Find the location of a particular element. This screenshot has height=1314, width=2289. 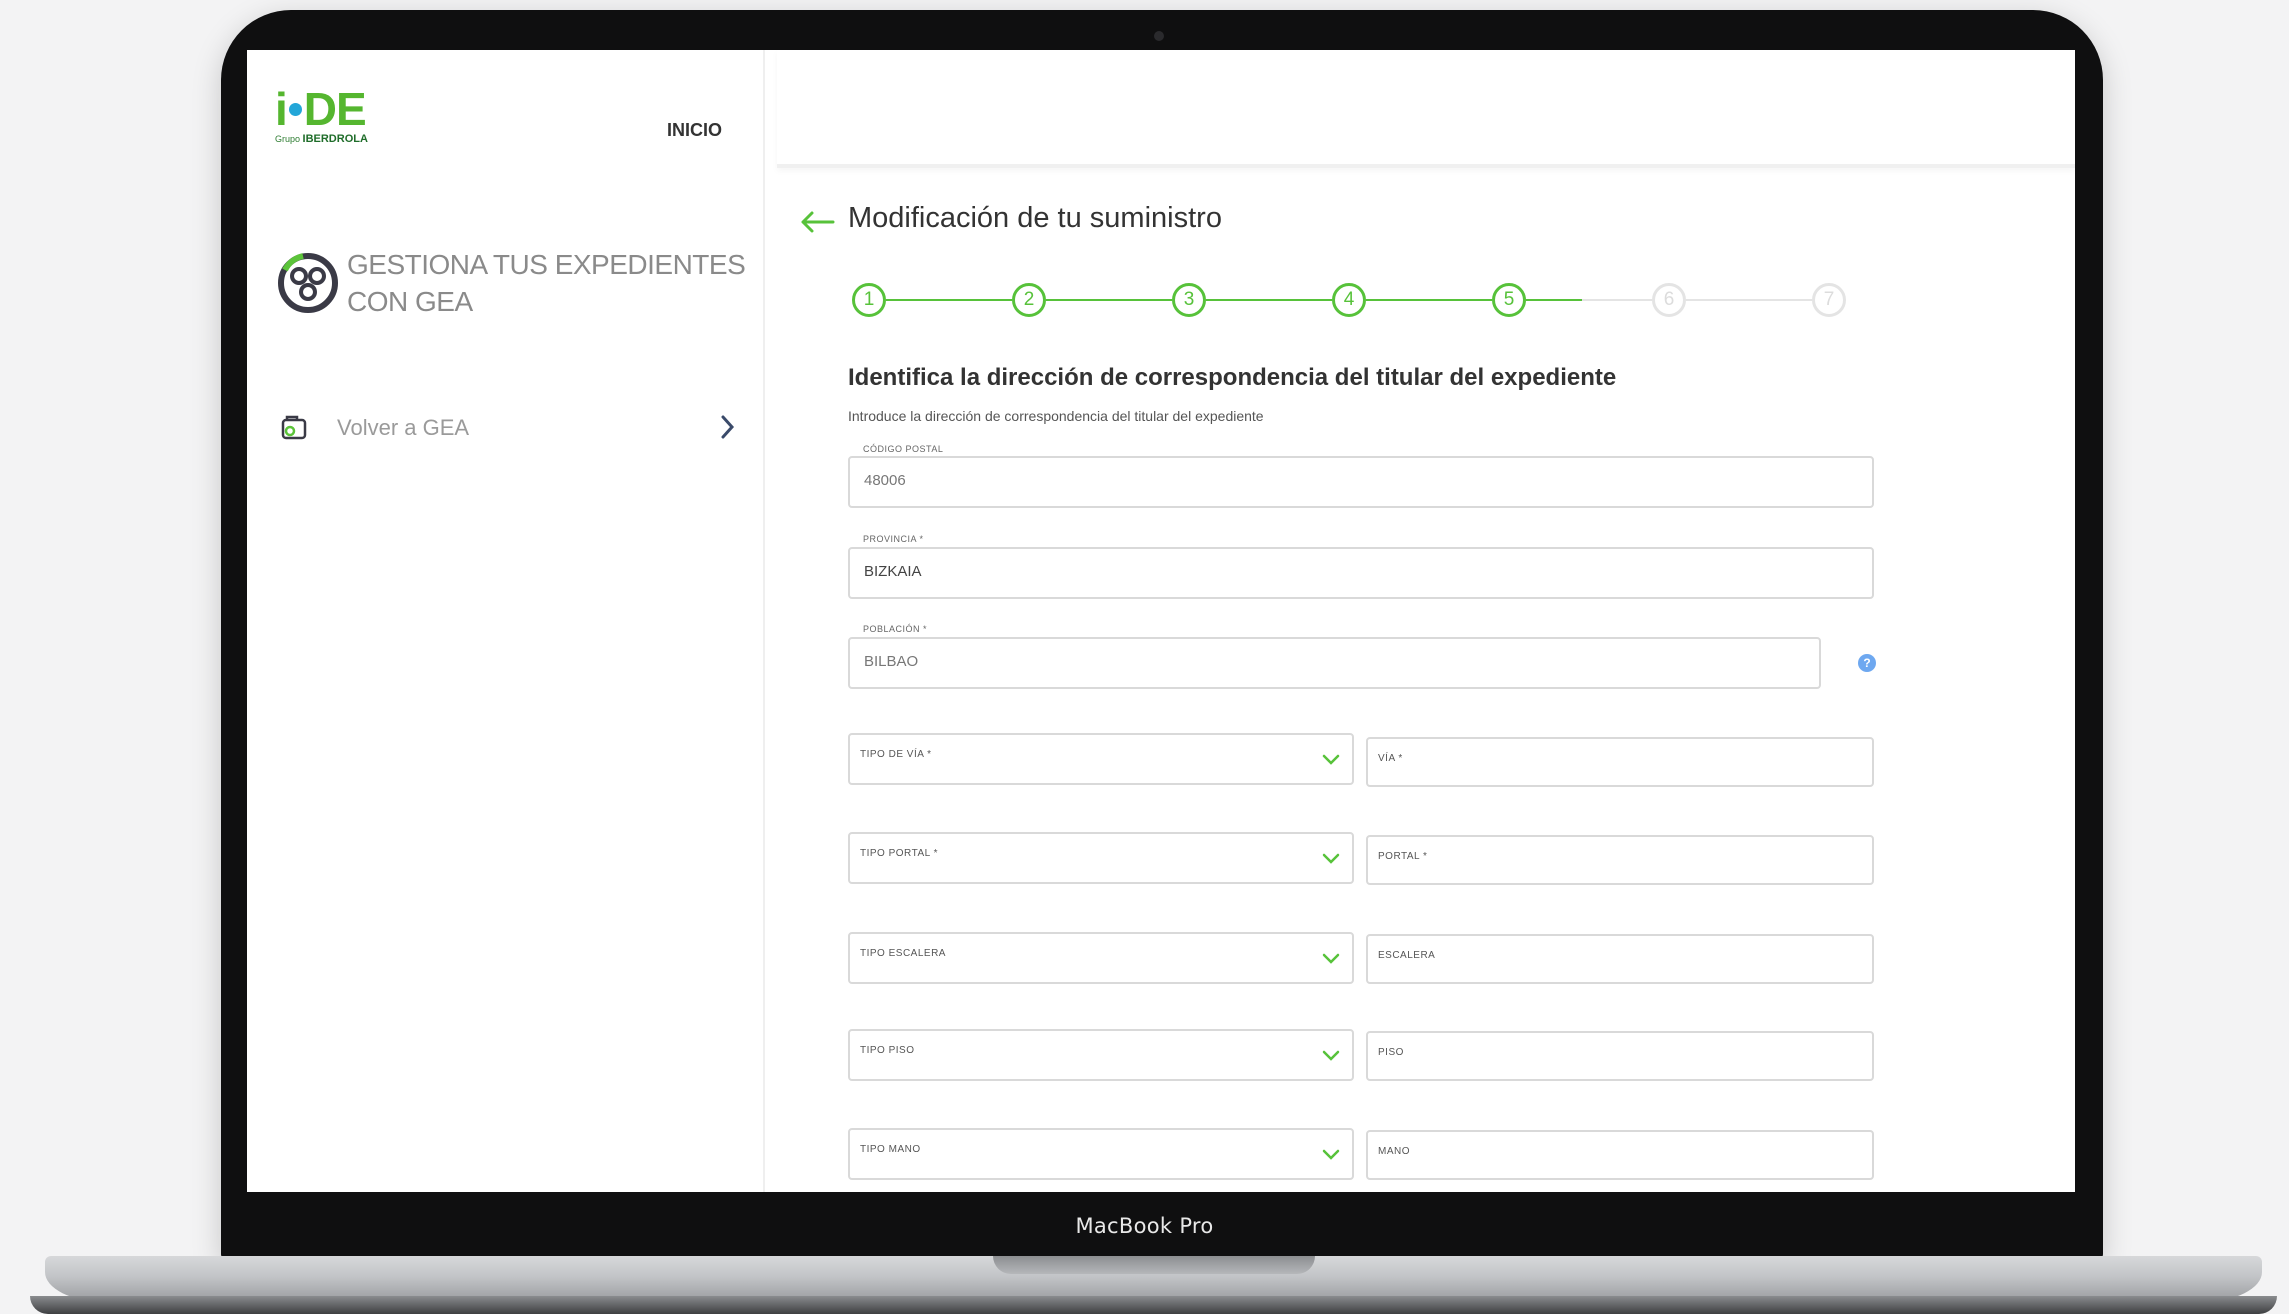

progress-stepper: 1 2 3 4 5 6 7 is located at coordinates (1352, 303).